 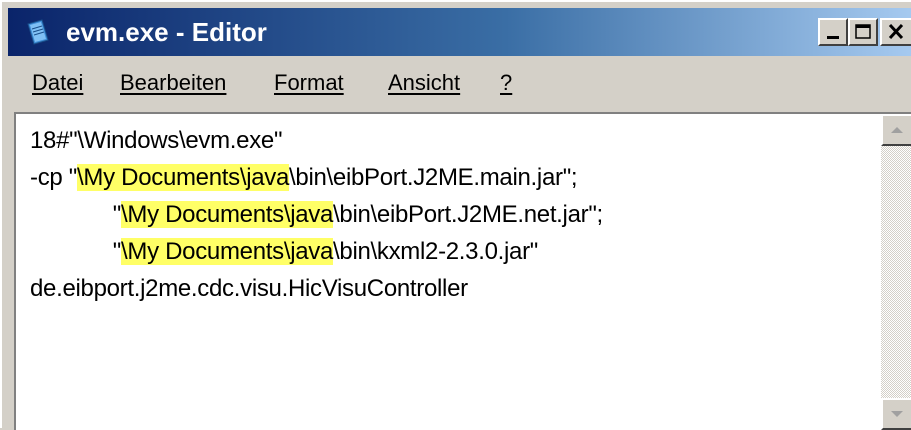 I want to click on vertical-scrollbar, so click(x=896, y=272).